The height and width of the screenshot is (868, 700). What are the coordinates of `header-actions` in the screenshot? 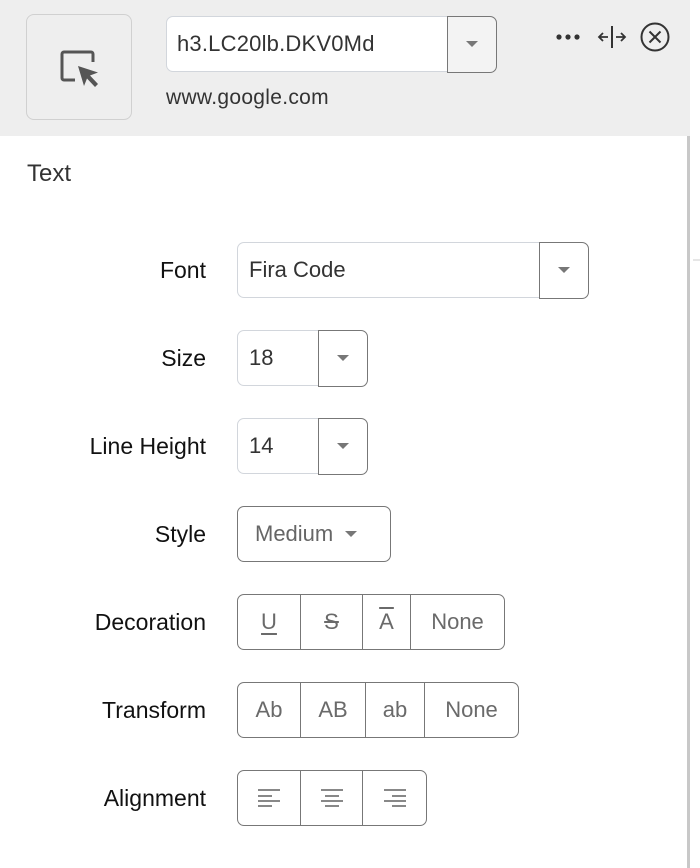 It's located at (612, 37).